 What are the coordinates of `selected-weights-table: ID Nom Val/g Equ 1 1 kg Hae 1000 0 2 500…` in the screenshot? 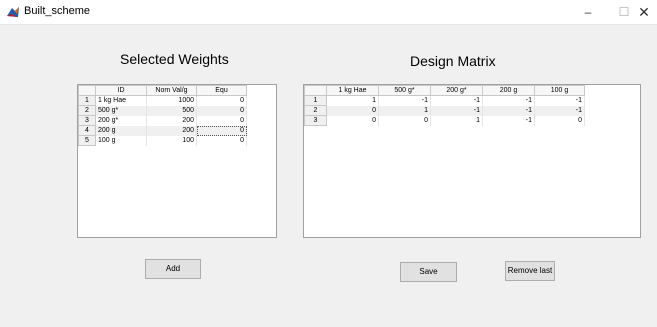 It's located at (177, 161).